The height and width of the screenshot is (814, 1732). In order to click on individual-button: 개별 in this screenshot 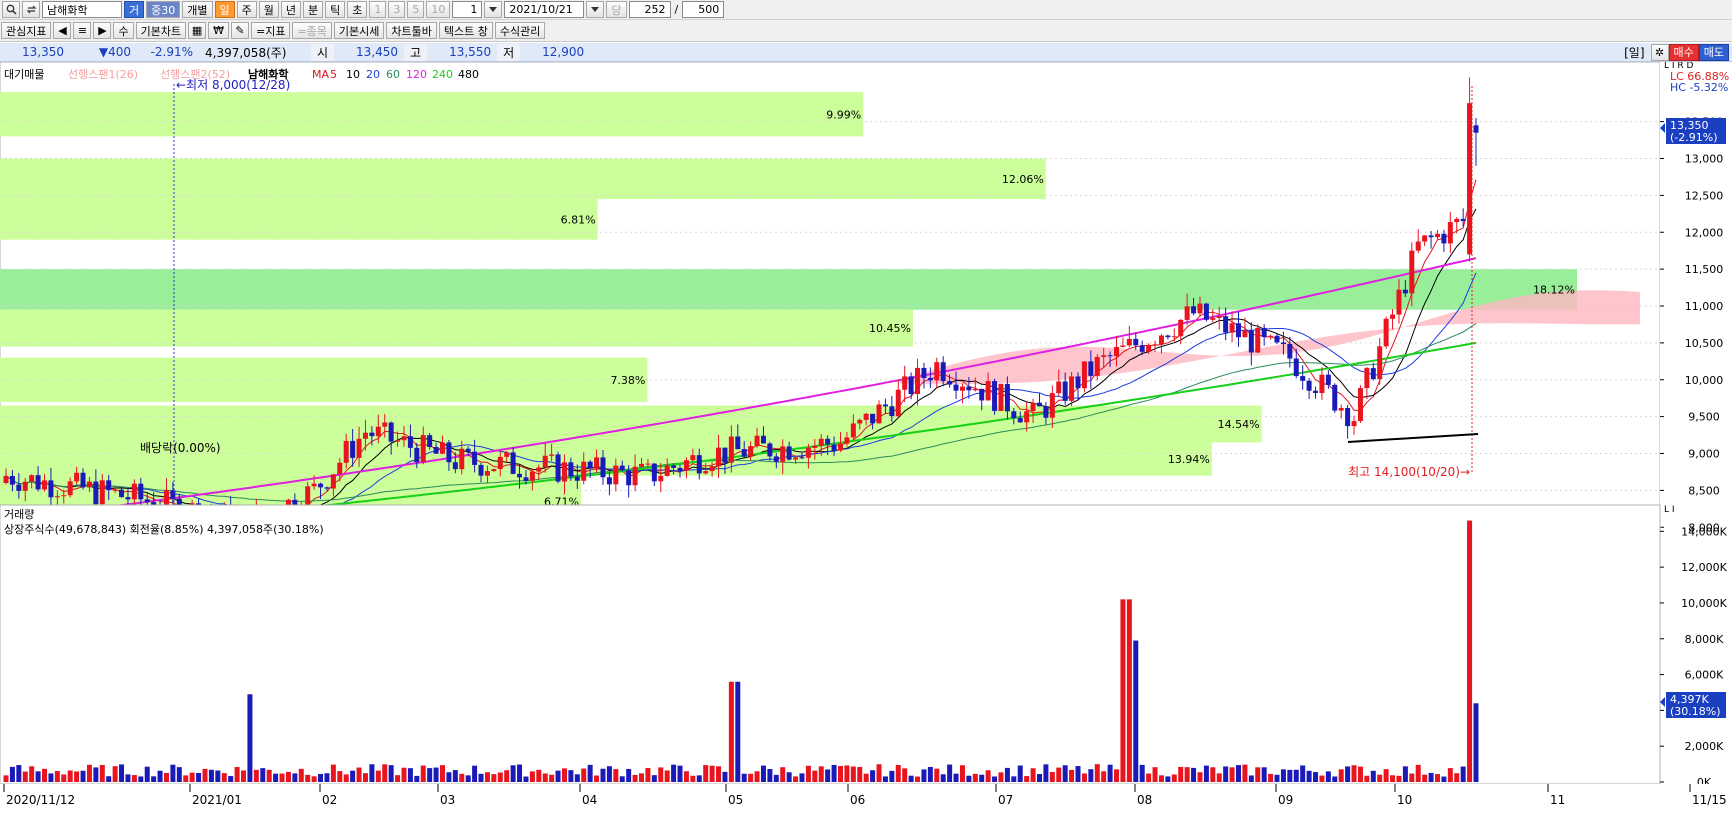, I will do `click(197, 9)`.